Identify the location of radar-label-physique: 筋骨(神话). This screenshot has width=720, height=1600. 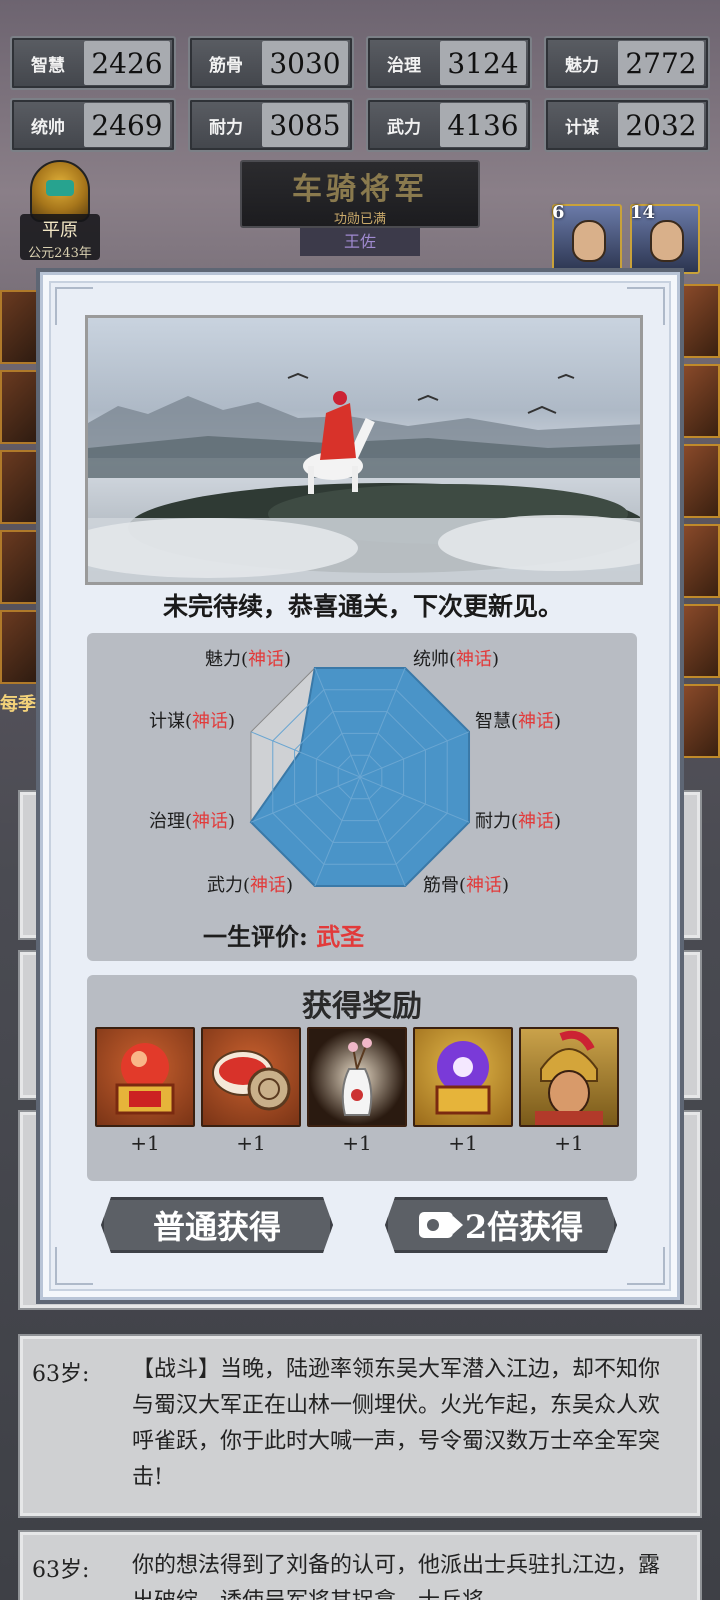
(466, 885).